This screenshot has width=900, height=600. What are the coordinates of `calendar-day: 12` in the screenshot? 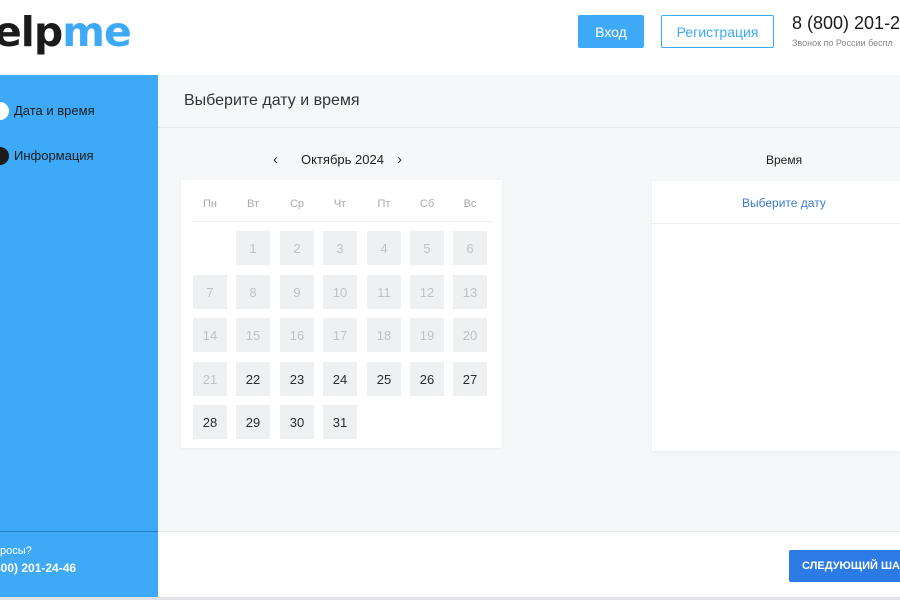 It's located at (427, 292).